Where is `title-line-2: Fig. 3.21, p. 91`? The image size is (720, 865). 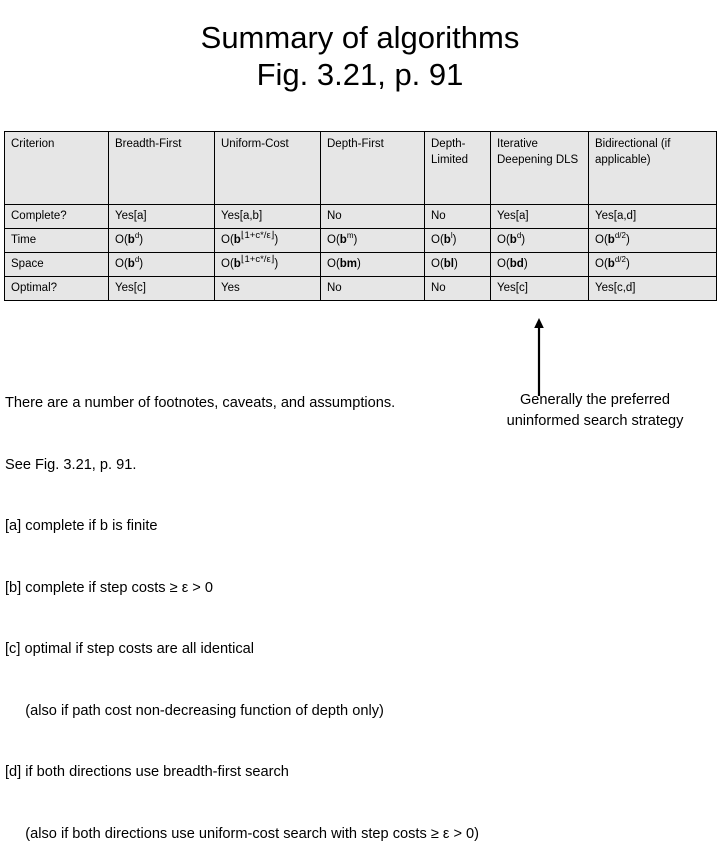 title-line-2: Fig. 3.21, p. 91 is located at coordinates (360, 74).